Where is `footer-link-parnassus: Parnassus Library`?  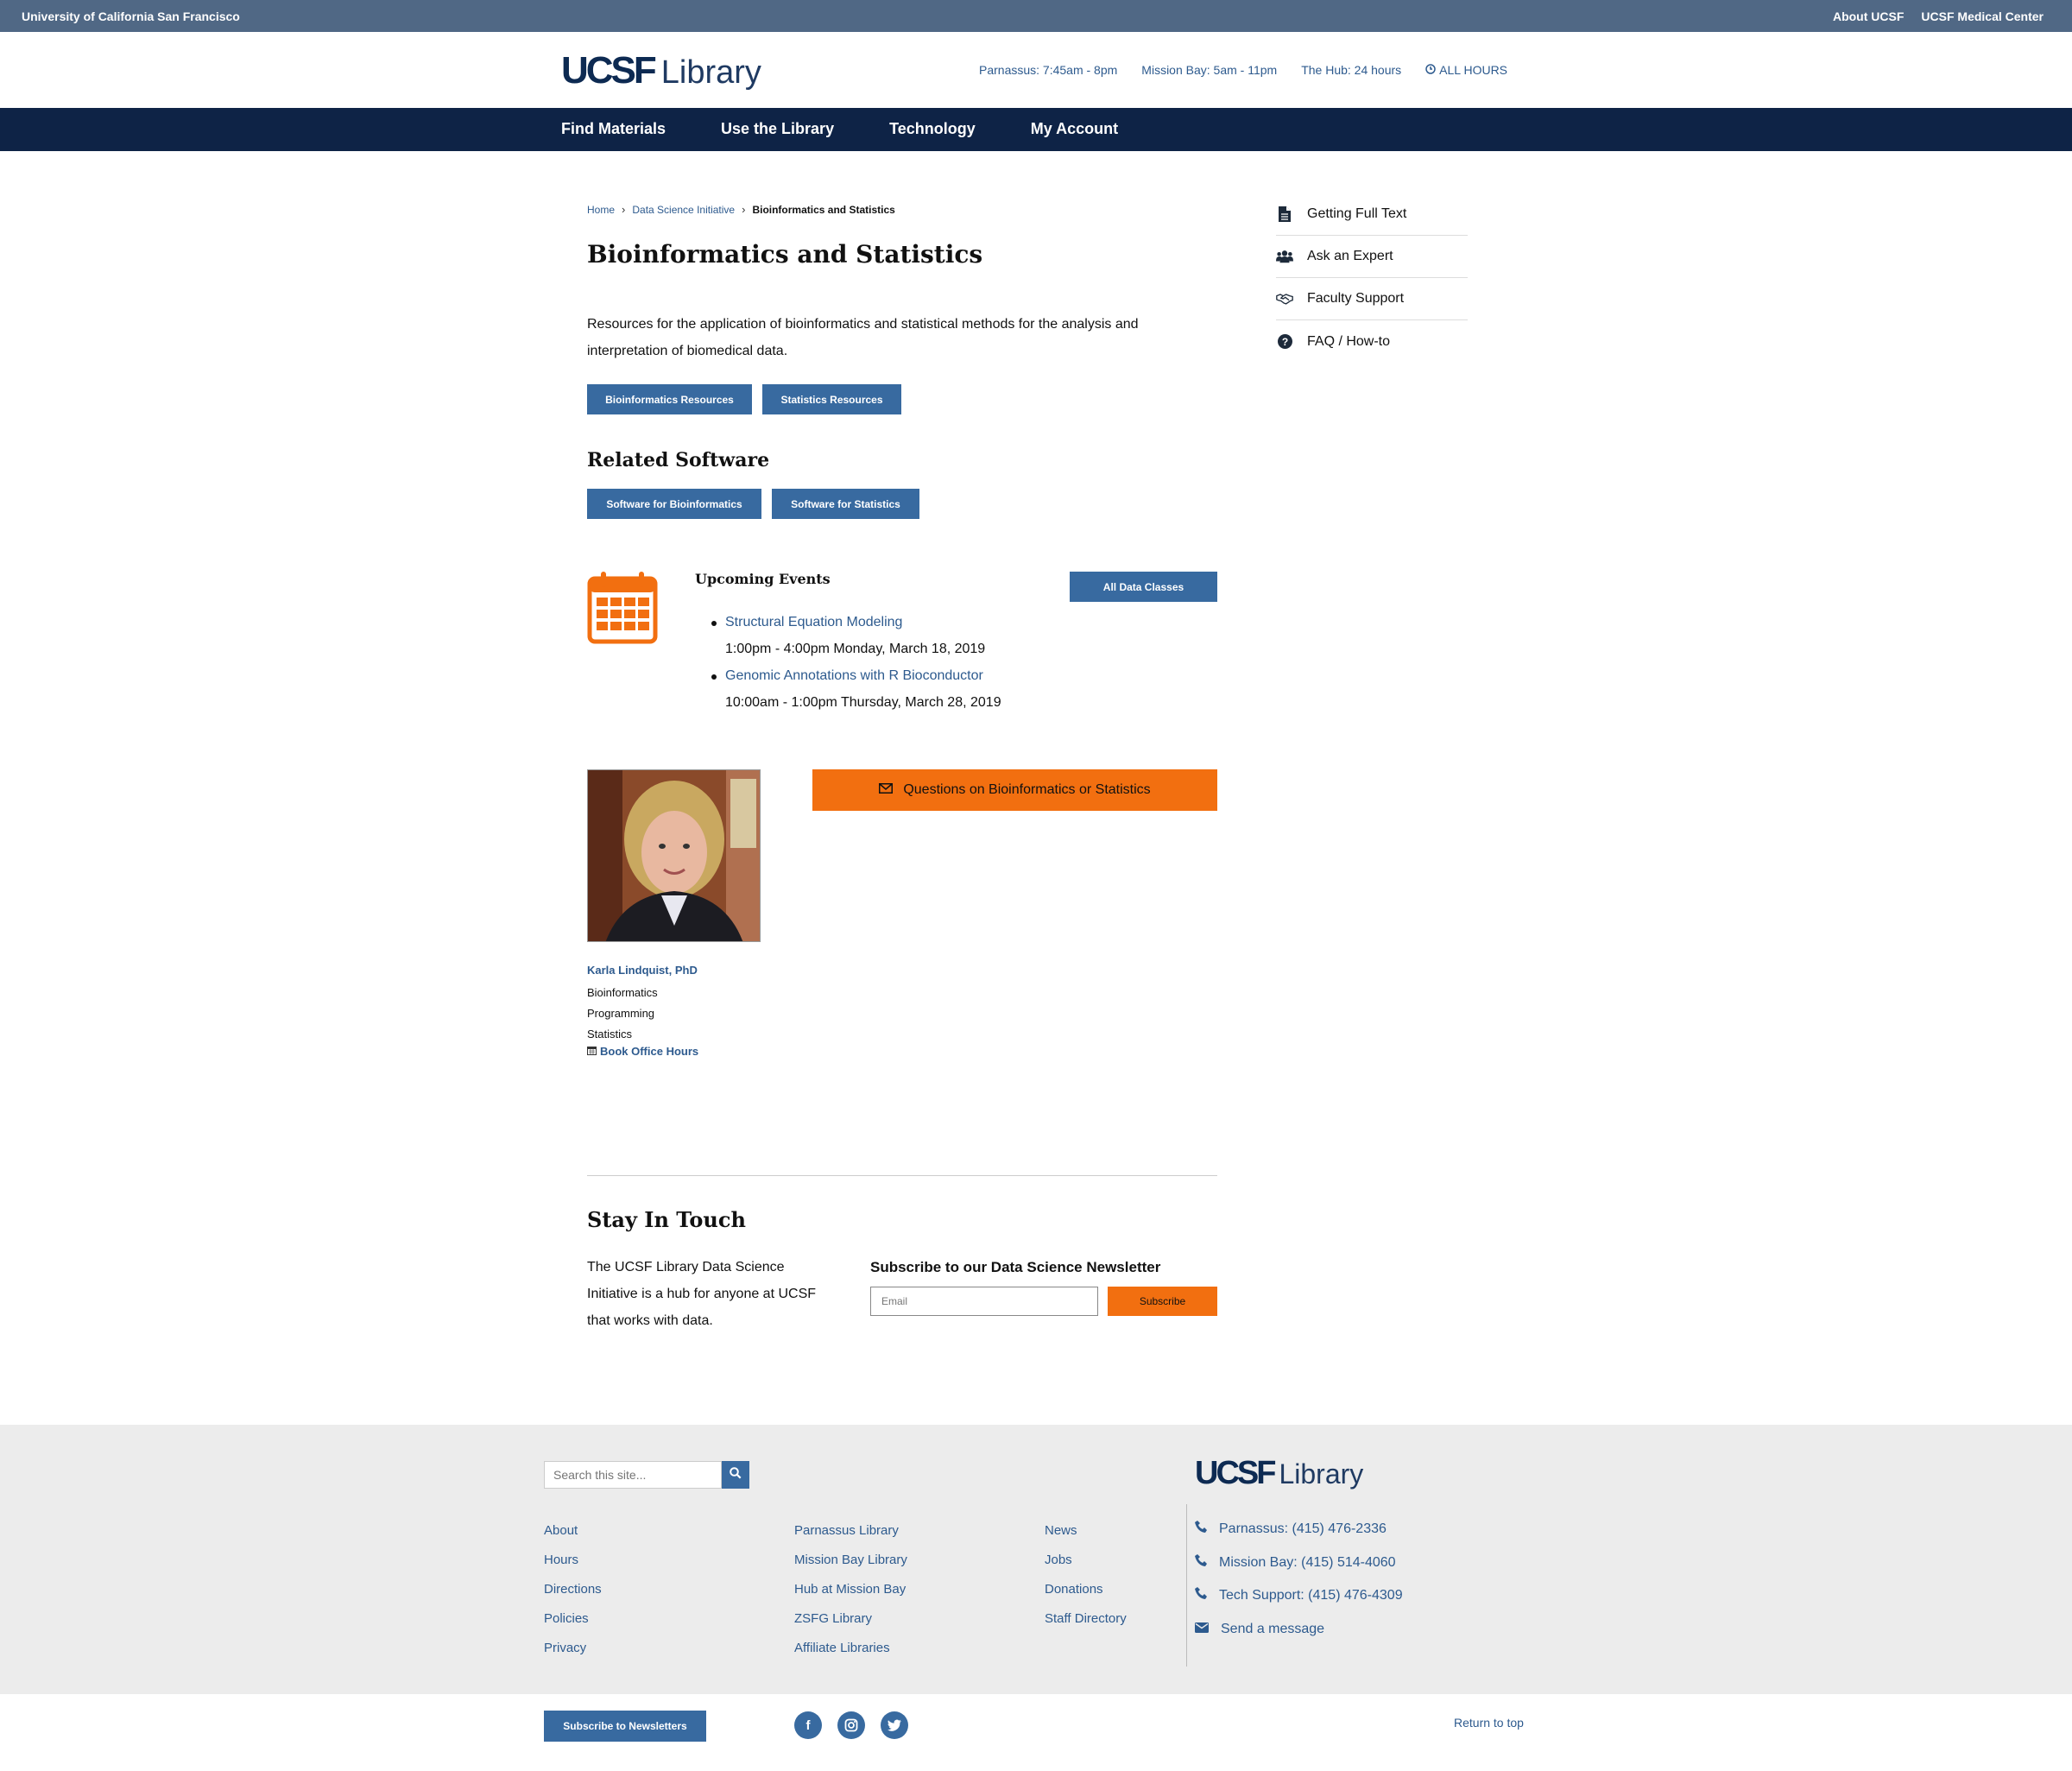
footer-link-parnassus: Parnassus Library is located at coordinates (850, 1531).